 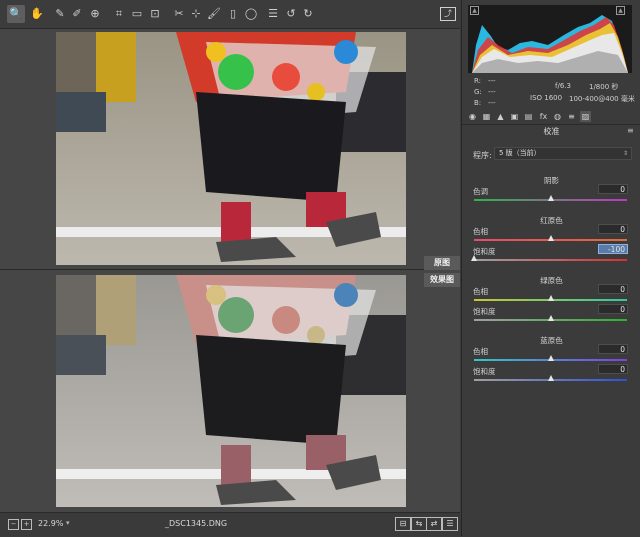 What do you see at coordinates (528, 116) in the screenshot?
I see `tab-split-toning-icon: ▤` at bounding box center [528, 116].